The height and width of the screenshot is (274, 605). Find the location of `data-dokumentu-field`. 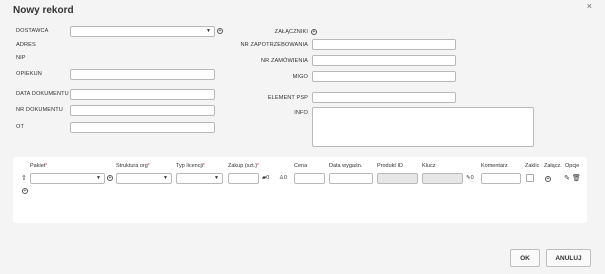

data-dokumentu-field is located at coordinates (142, 94).